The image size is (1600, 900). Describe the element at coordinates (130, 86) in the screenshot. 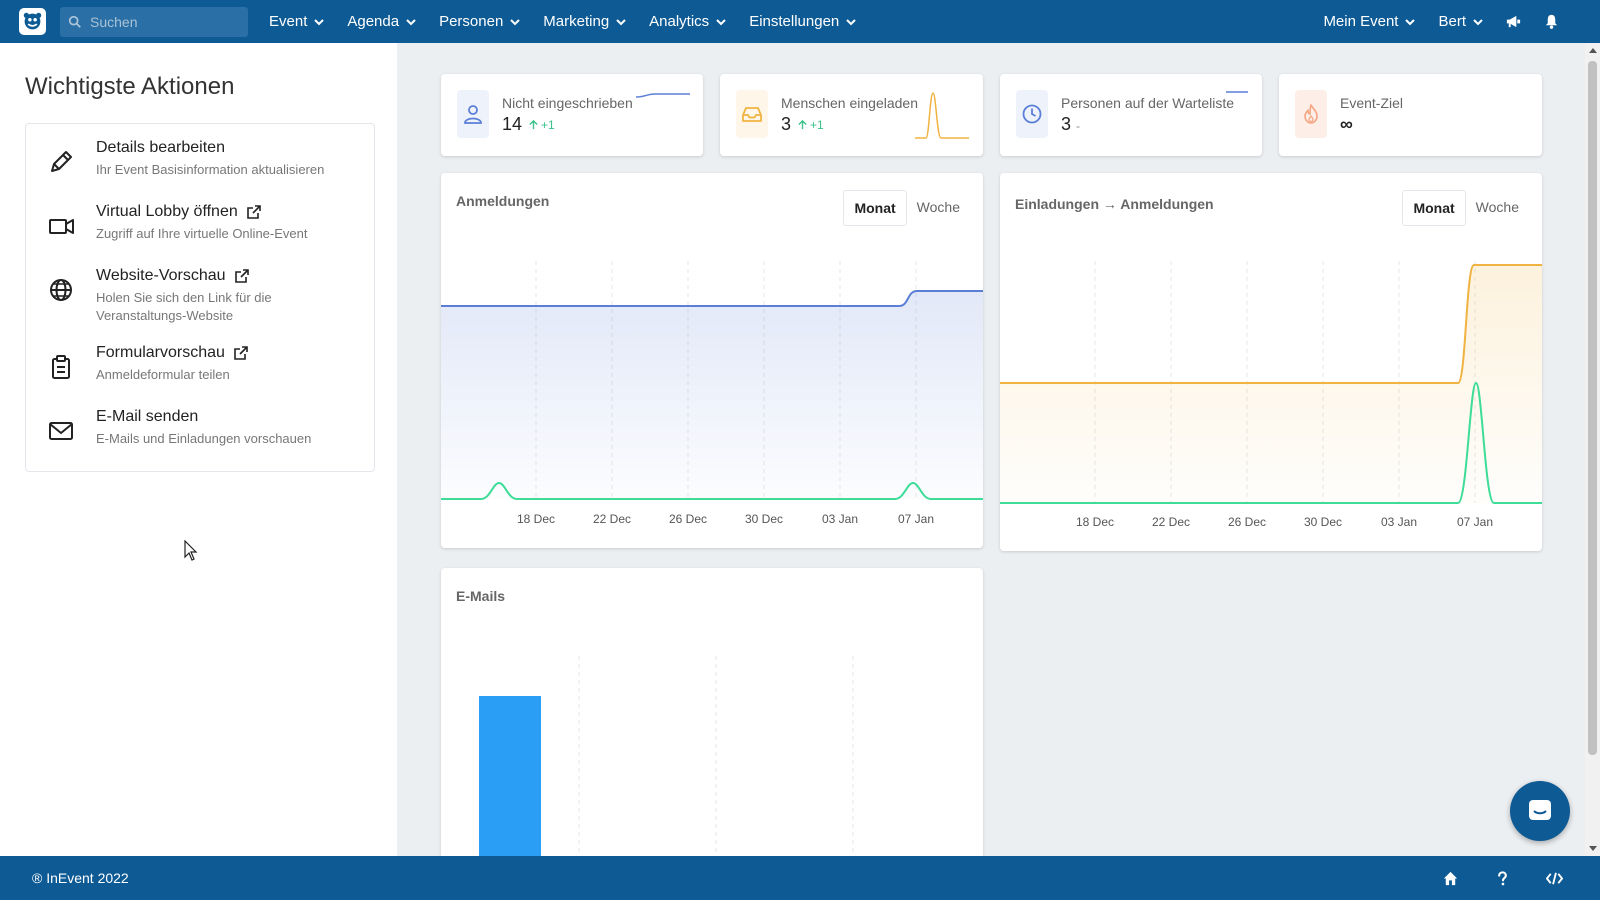

I see `sidebar-title: Wichtigste Aktionen` at that location.